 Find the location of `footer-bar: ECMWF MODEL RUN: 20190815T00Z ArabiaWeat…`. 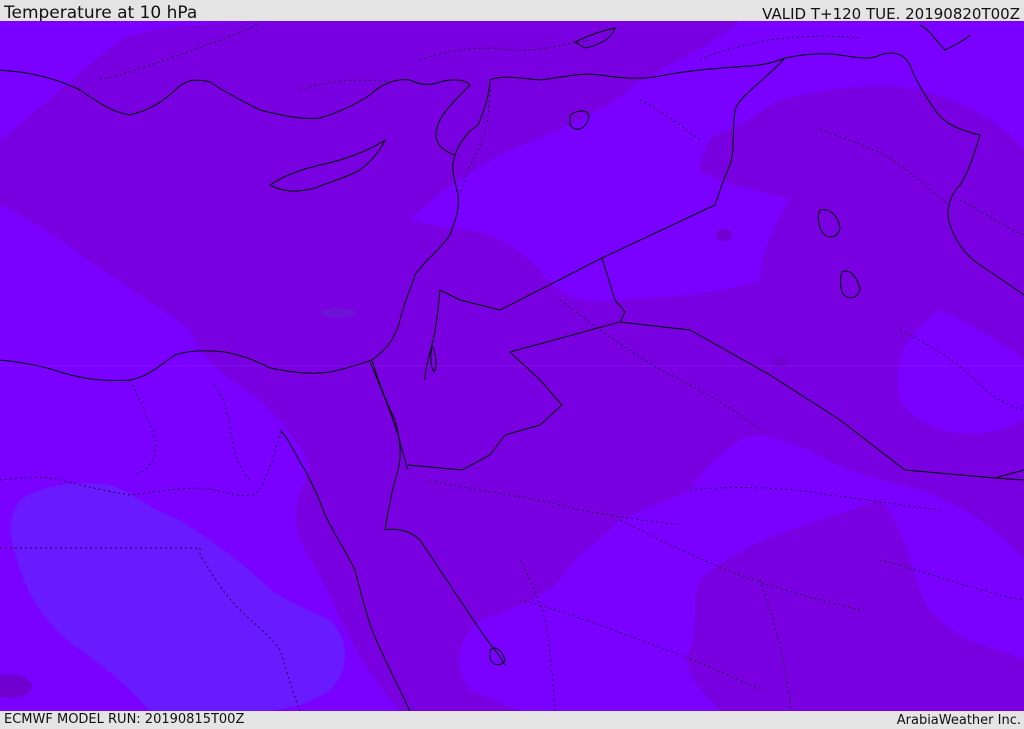

footer-bar: ECMWF MODEL RUN: 20190815T00Z ArabiaWeat… is located at coordinates (512, 720).